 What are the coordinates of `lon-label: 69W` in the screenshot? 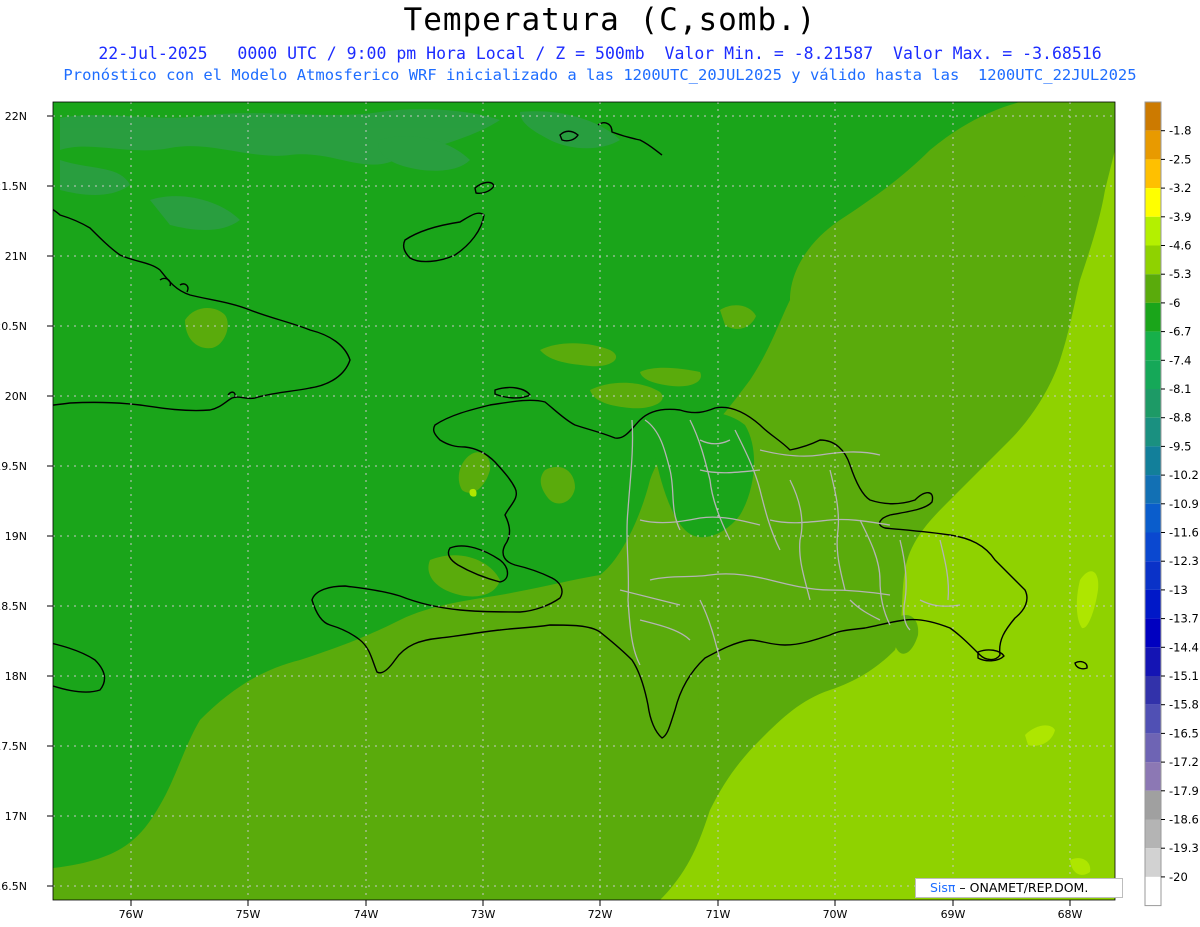 It's located at (953, 914).